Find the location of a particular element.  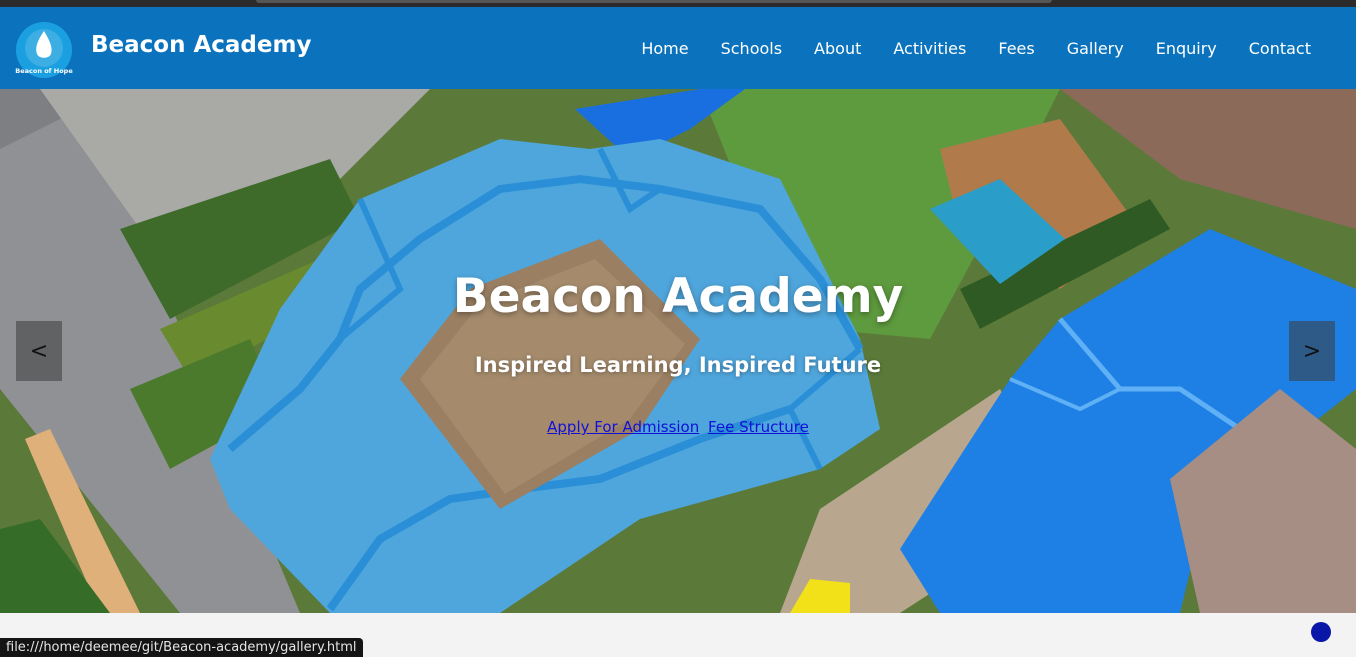

hero-links: Apply For Admission Fee Structure is located at coordinates (678, 427).